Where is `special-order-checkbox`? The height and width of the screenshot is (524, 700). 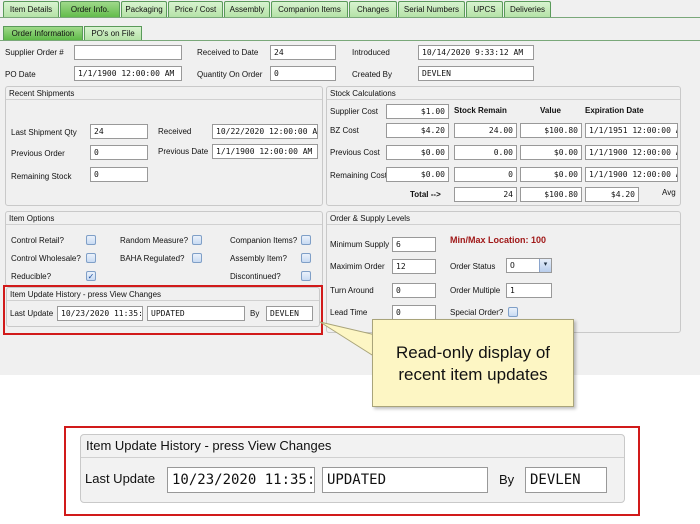
special-order-checkbox is located at coordinates (513, 312).